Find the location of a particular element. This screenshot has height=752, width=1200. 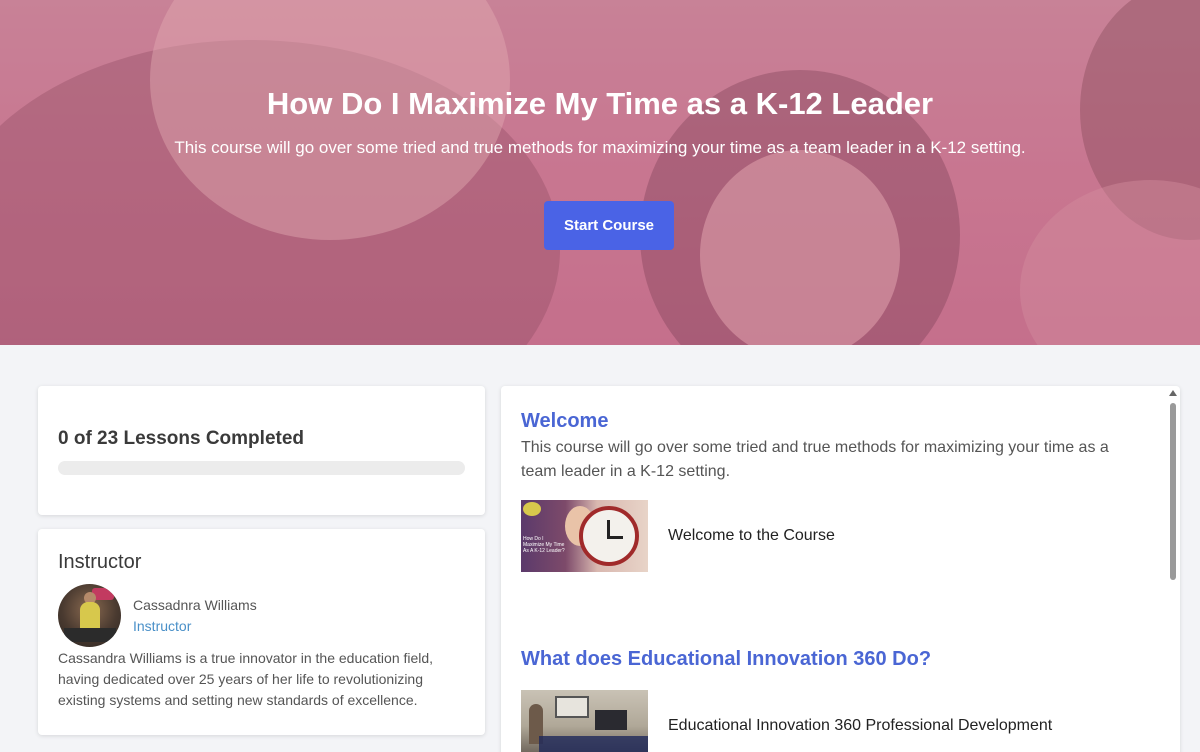

thumbnail-logo is located at coordinates (532, 509).